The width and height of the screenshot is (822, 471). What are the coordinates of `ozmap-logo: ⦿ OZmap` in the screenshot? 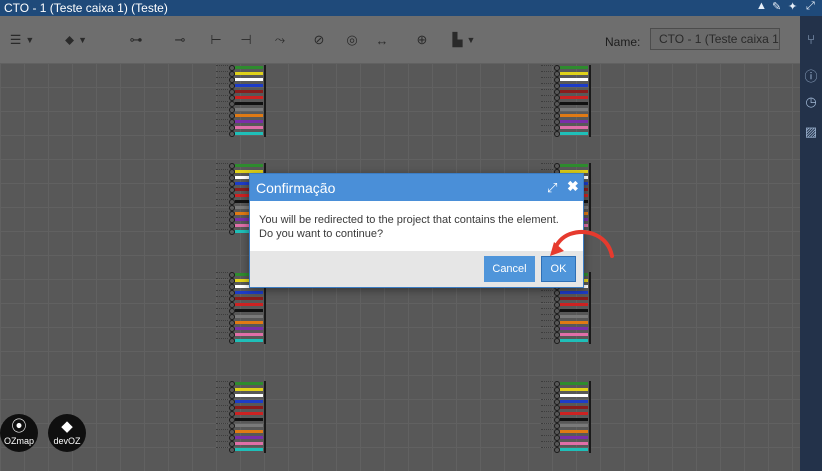 It's located at (19, 433).